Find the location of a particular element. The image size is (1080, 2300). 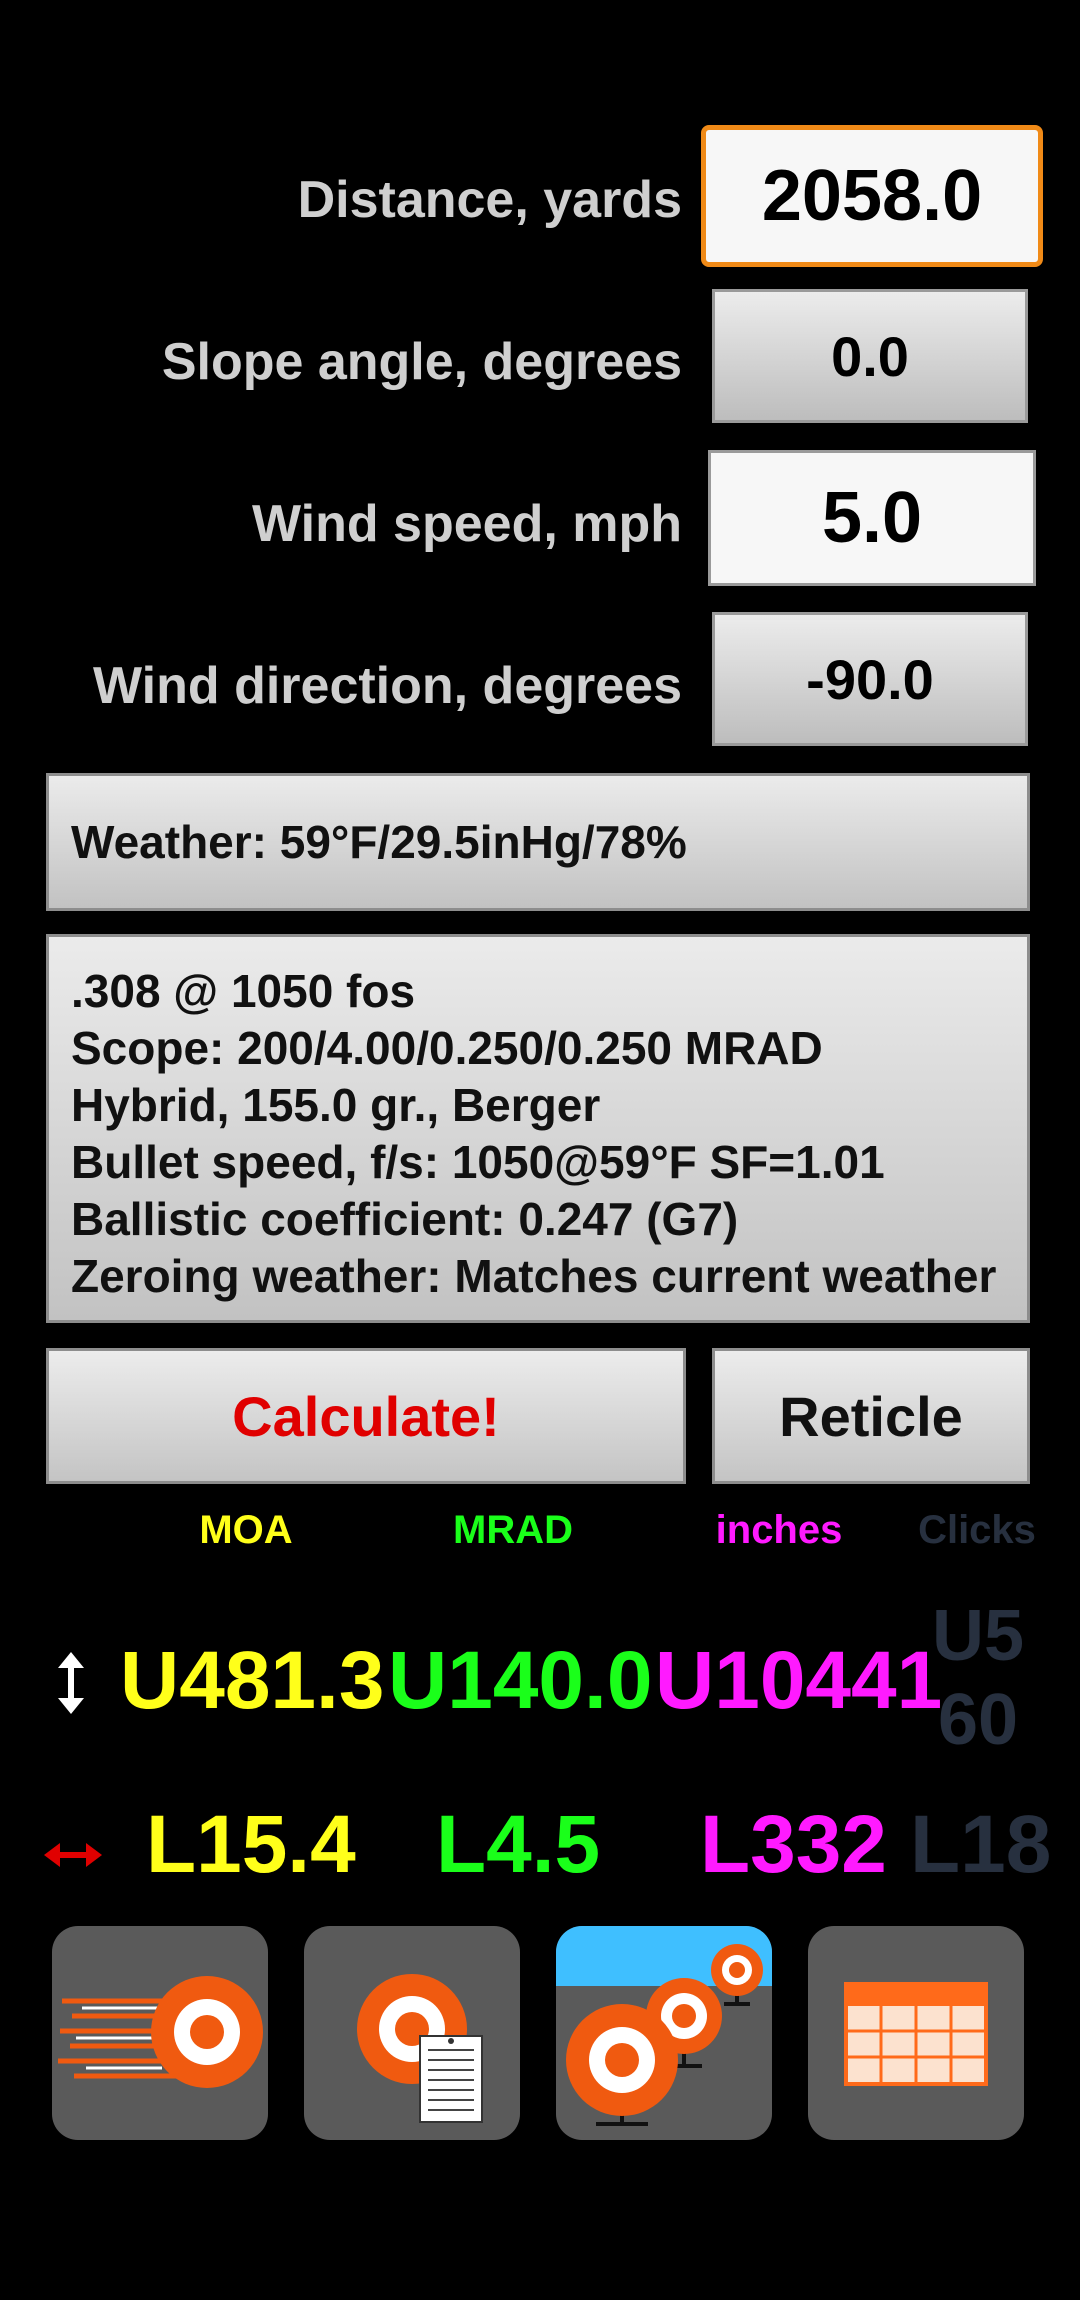

speed-target-tile is located at coordinates (160, 2033).